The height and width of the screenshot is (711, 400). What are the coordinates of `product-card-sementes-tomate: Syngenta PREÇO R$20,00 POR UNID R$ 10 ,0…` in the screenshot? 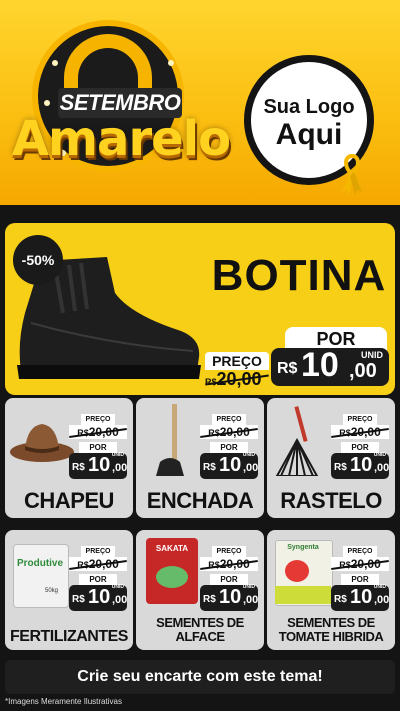 It's located at (331, 590).